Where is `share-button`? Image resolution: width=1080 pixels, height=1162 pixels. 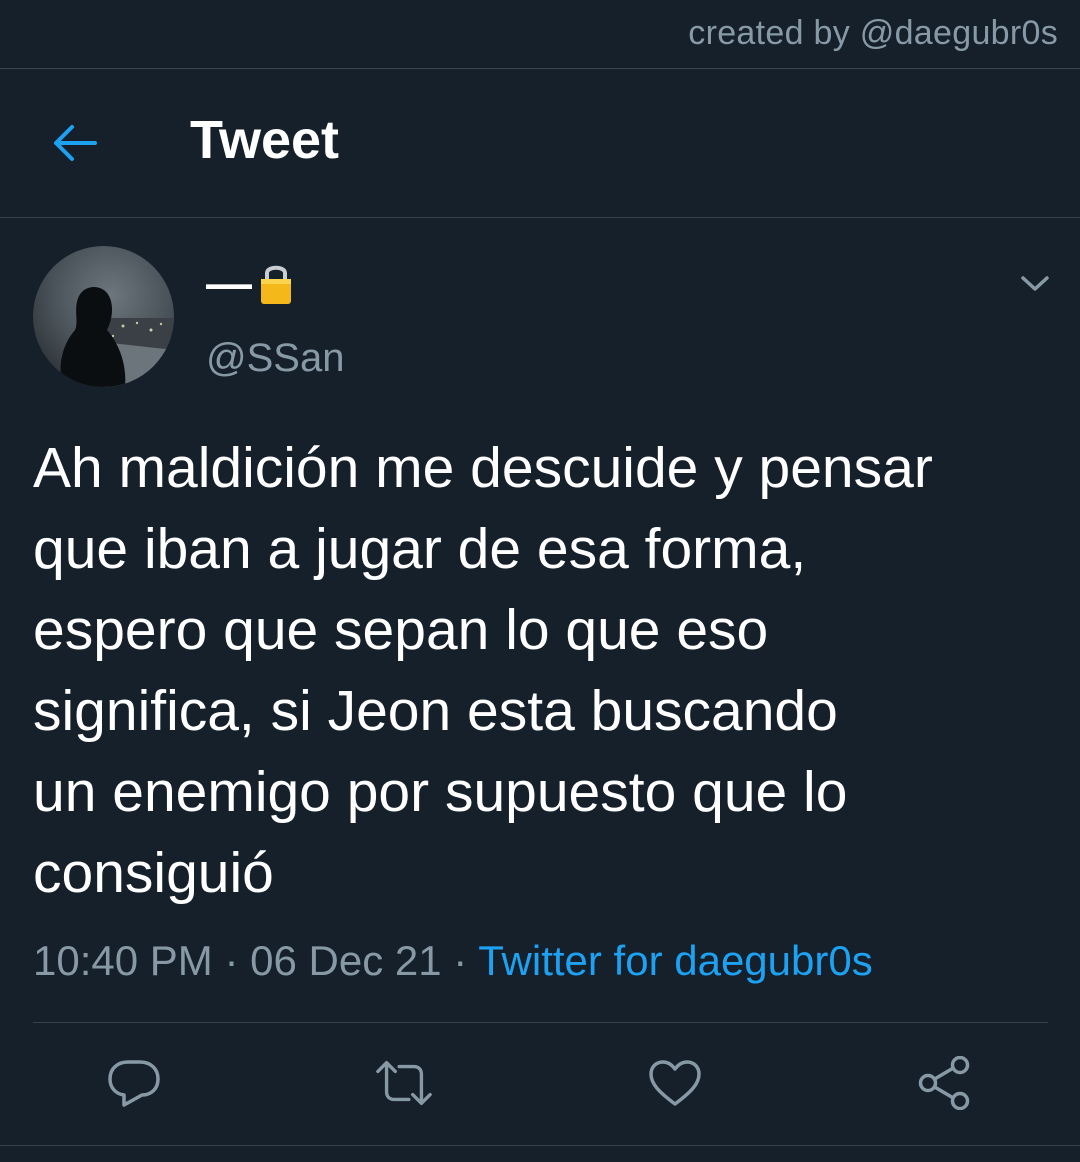 share-button is located at coordinates (944, 1083).